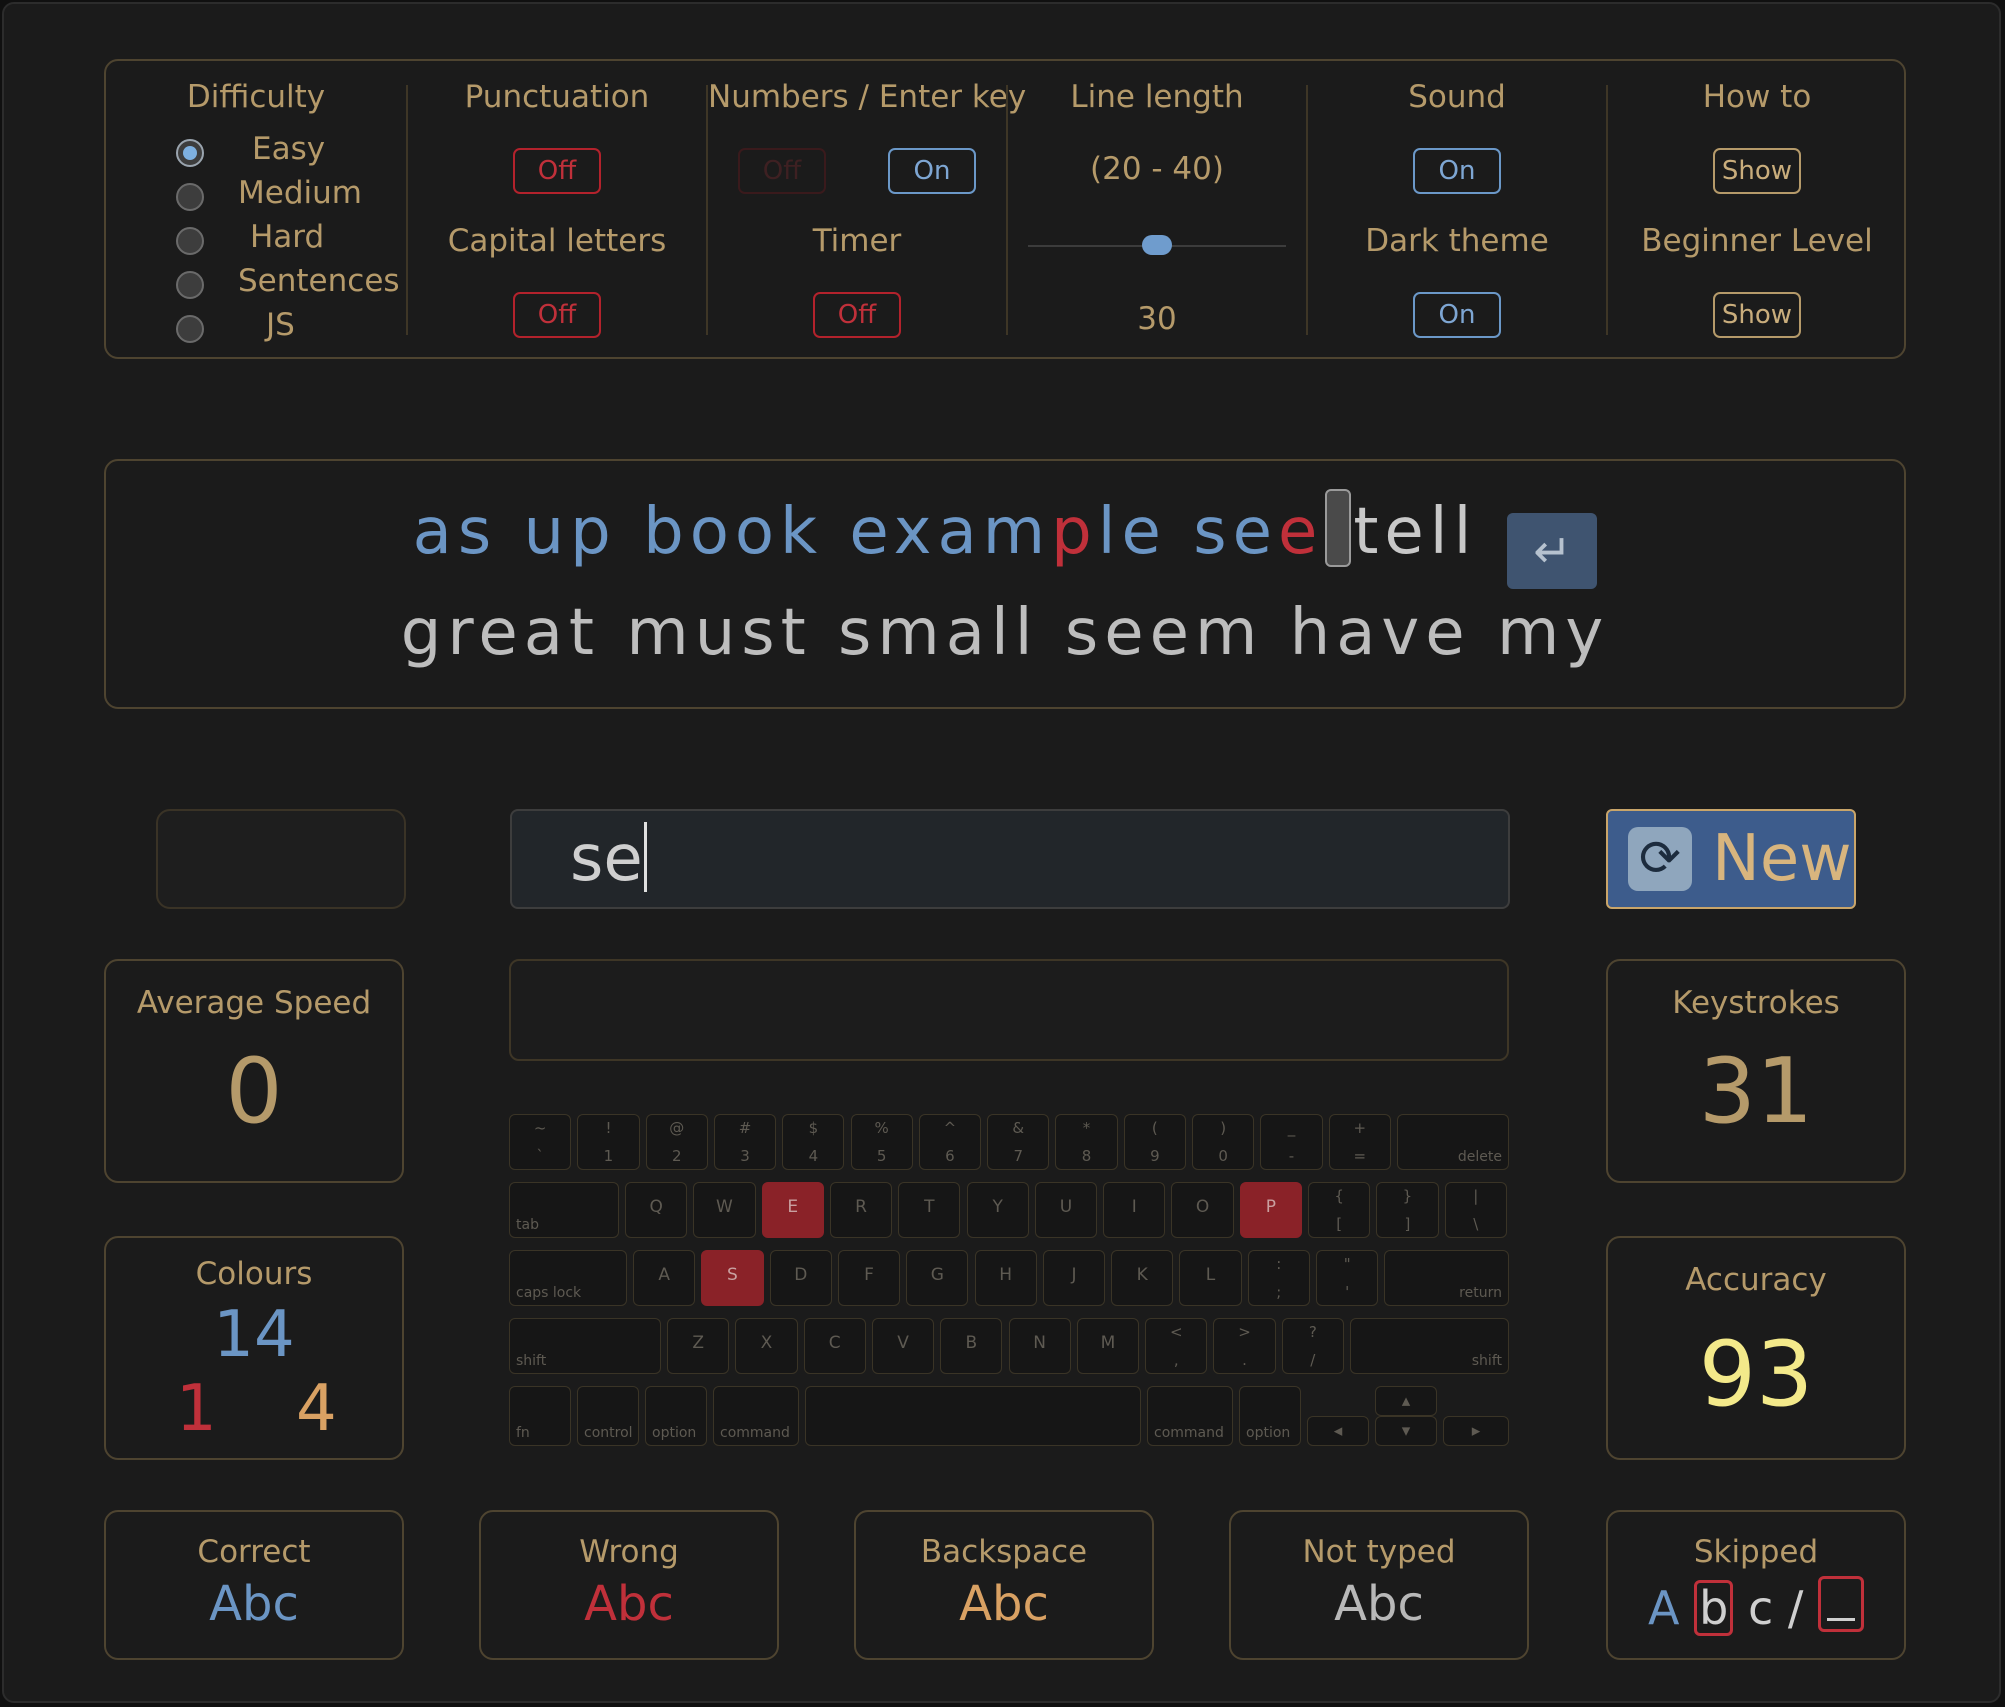 The image size is (2005, 1707). I want to click on key-arrow-down: ▾, so click(1406, 1431).